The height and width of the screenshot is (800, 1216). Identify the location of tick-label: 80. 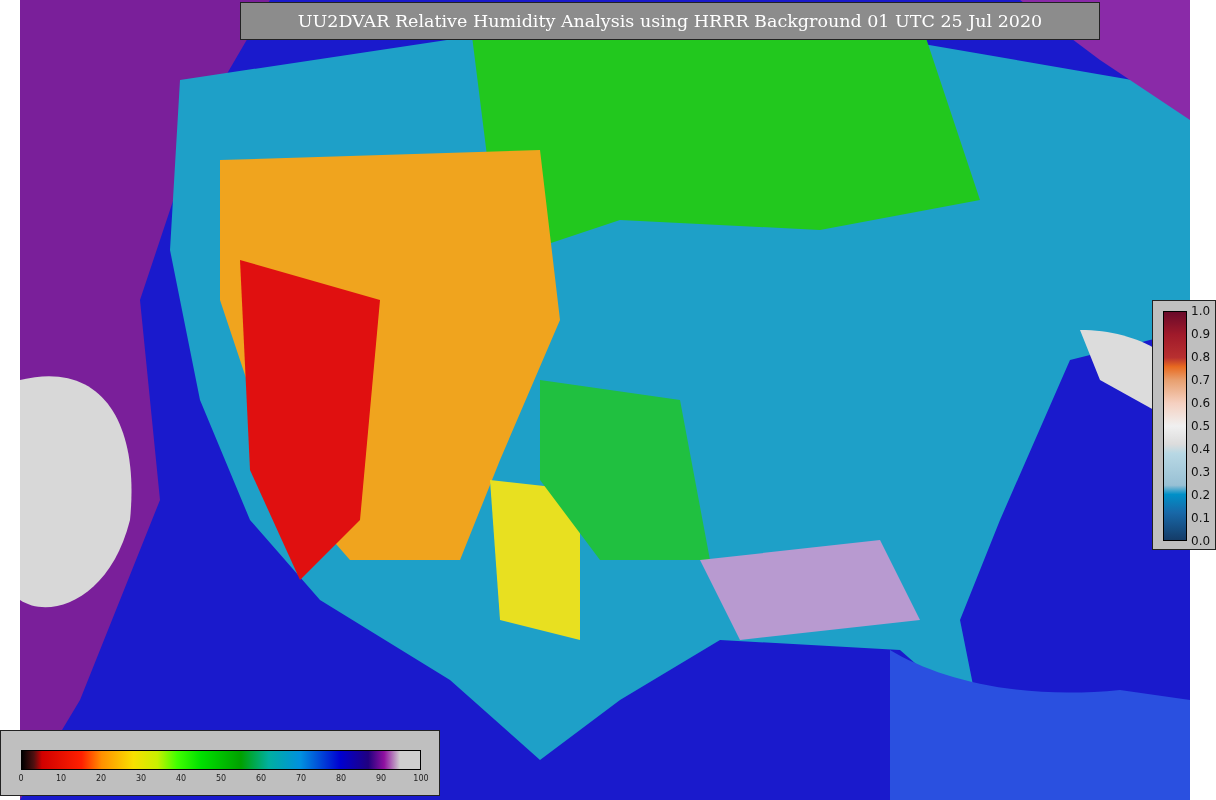
(341, 778).